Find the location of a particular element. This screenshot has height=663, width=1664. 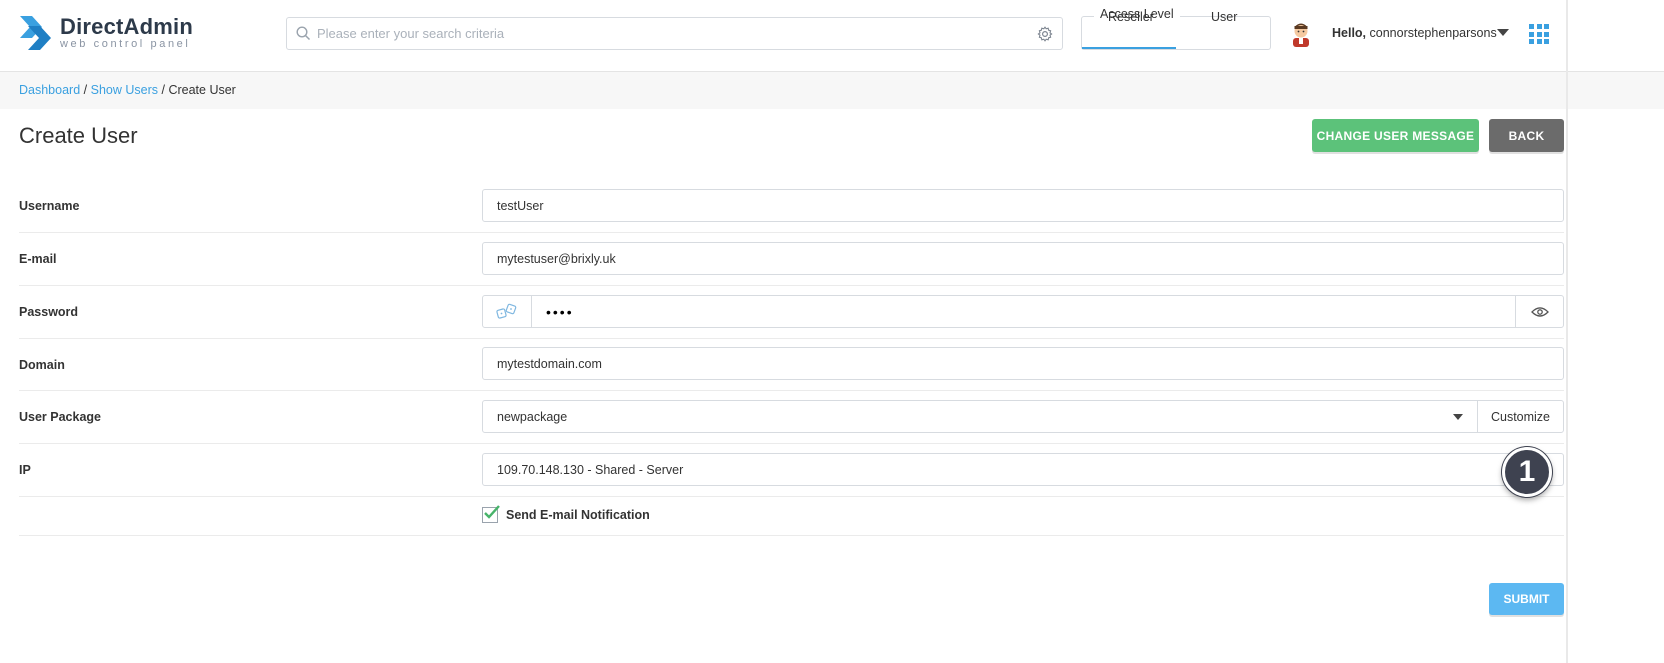

username-input is located at coordinates (1023, 205).